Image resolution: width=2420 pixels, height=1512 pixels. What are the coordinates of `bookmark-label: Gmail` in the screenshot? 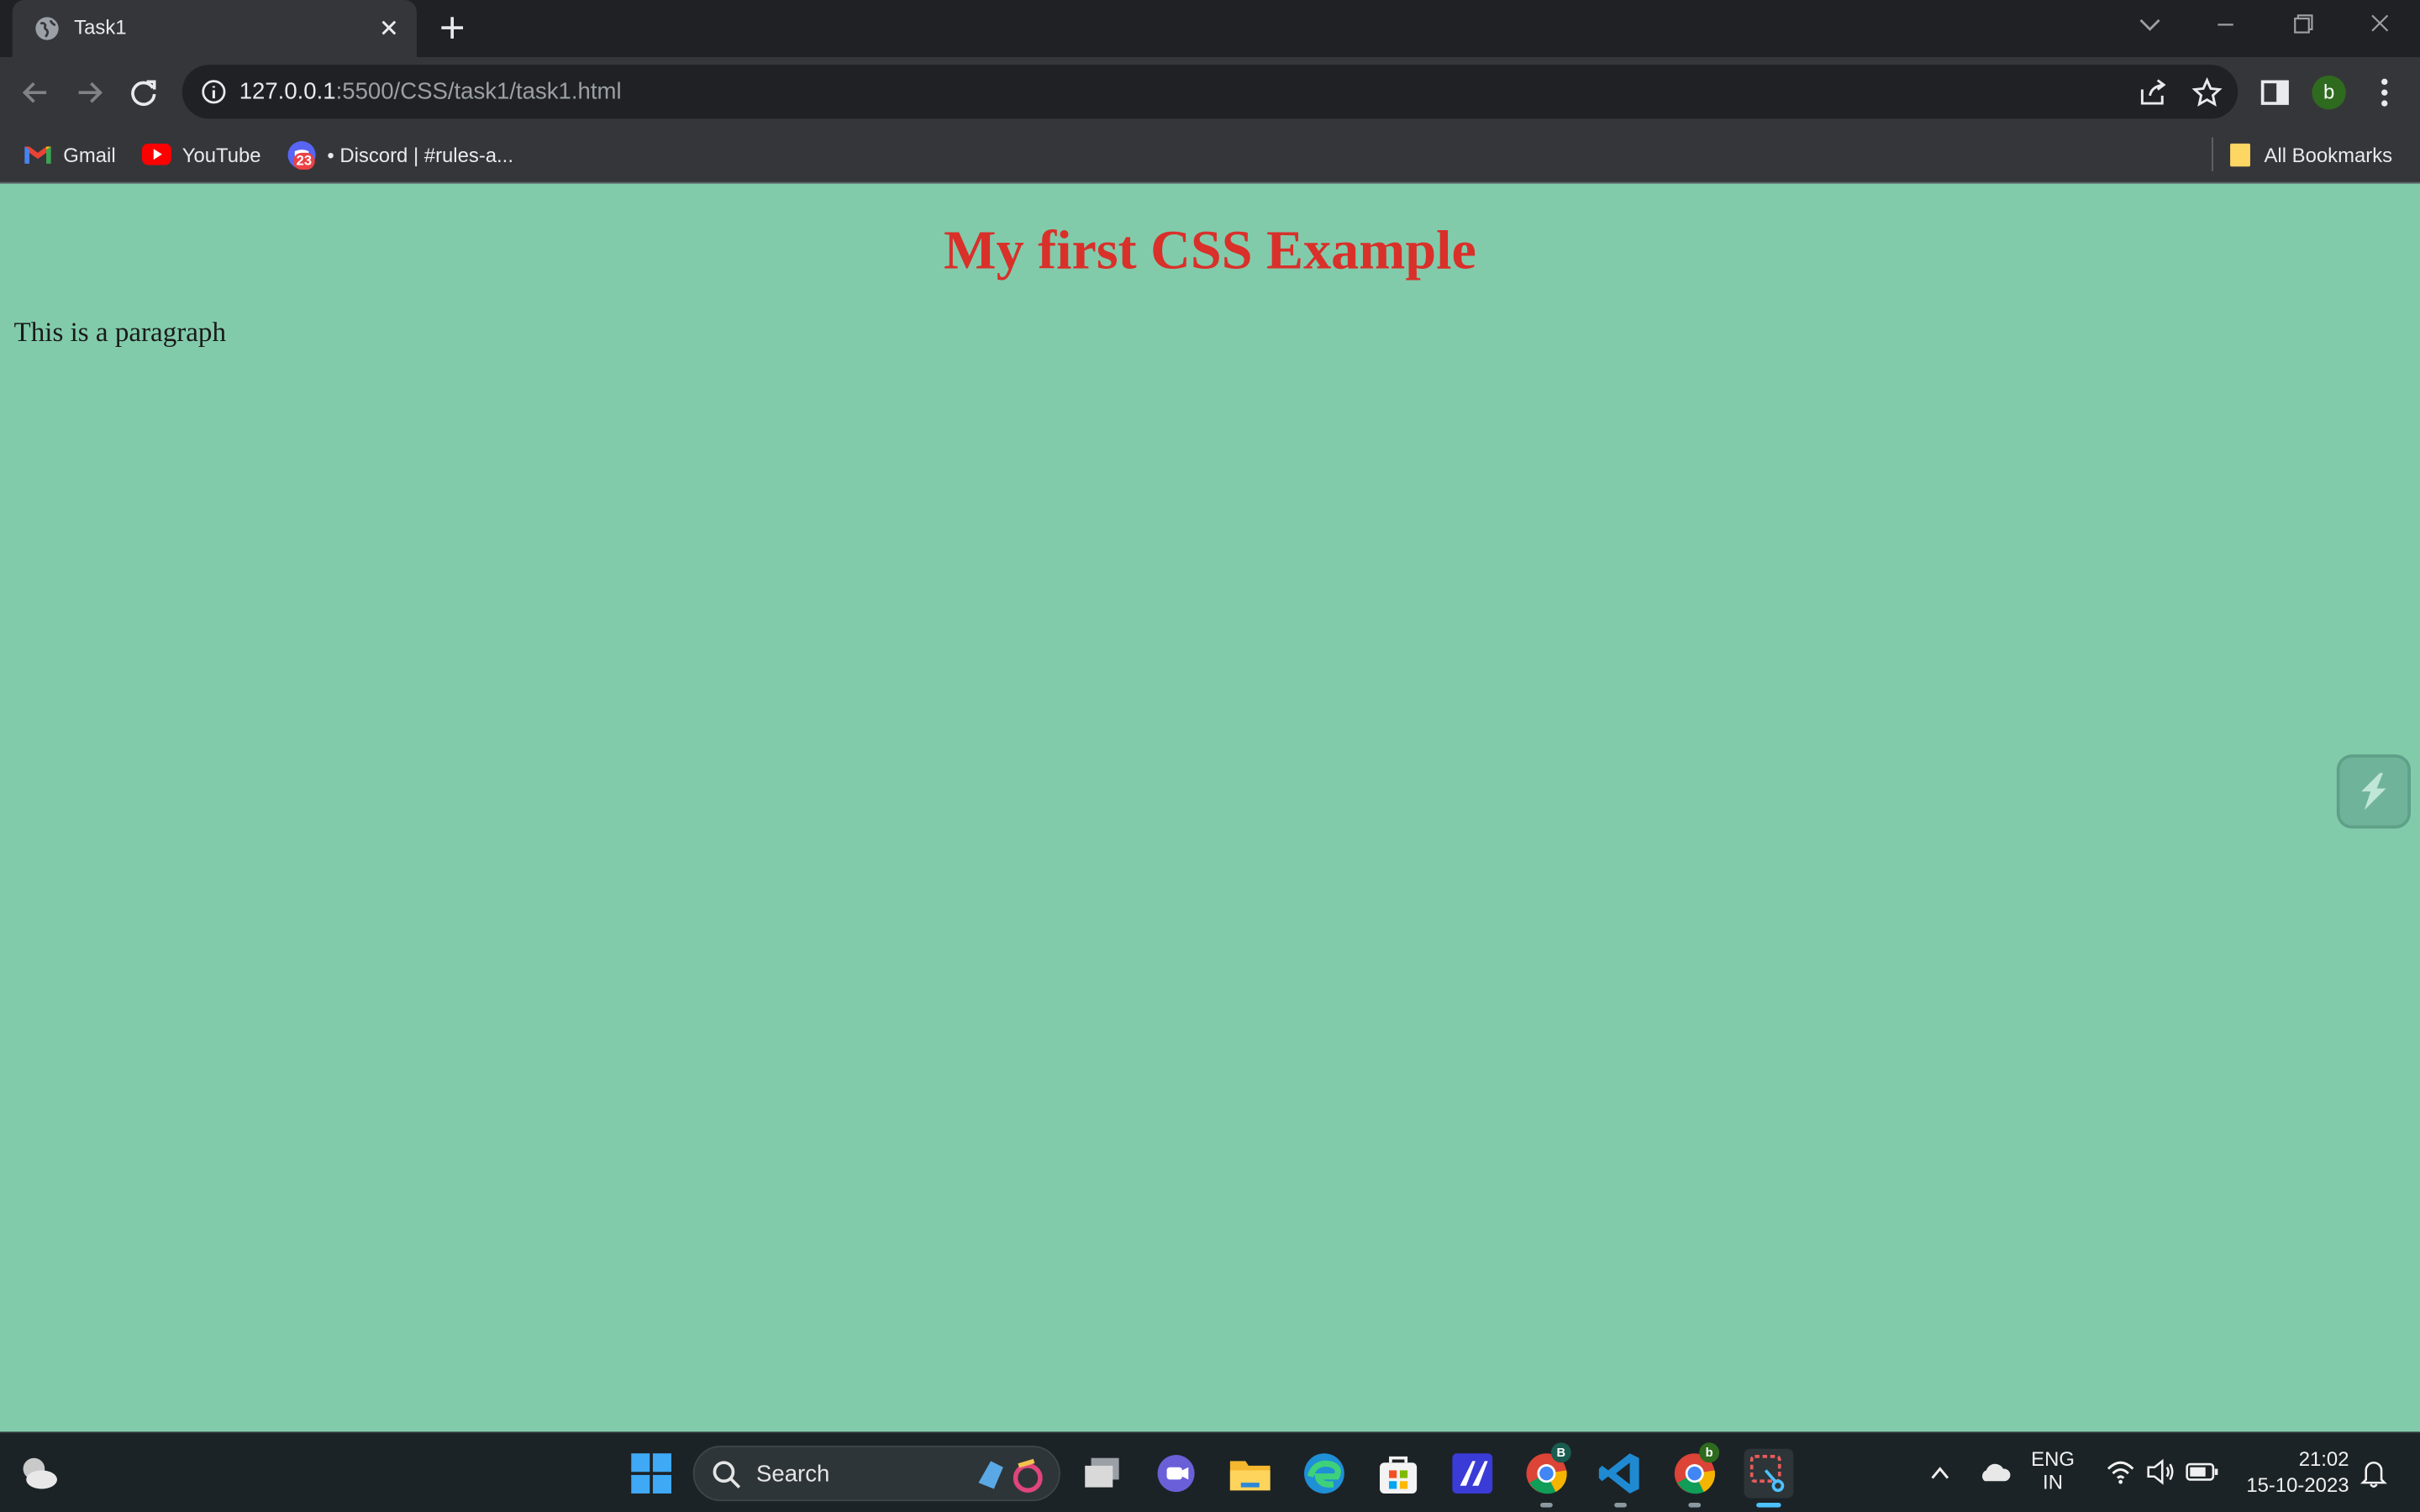 It's located at (90, 154).